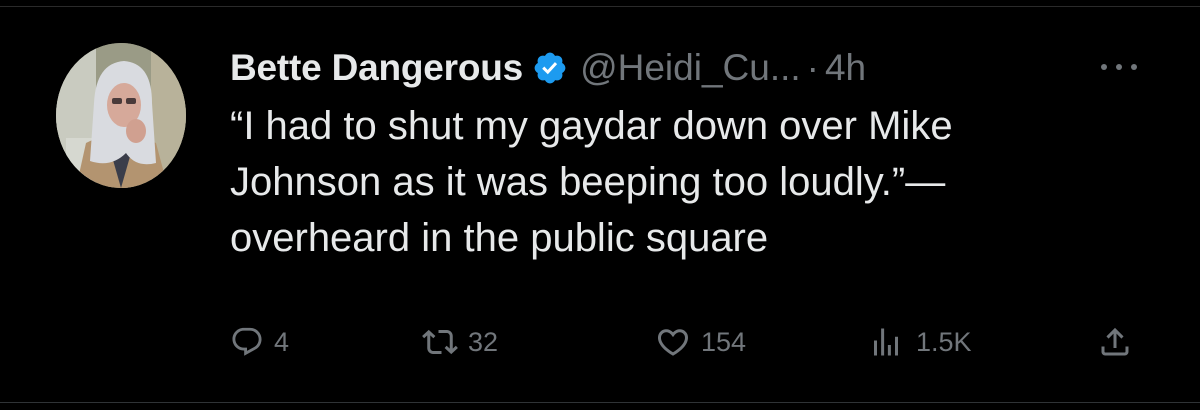  What do you see at coordinates (845, 68) in the screenshot?
I see `timestamp: 4h` at bounding box center [845, 68].